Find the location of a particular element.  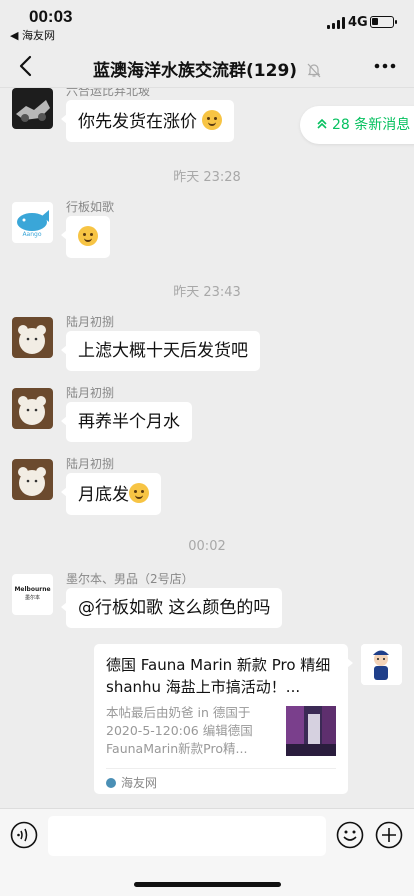

message-text: @行板如歌 这么颜色的吗 is located at coordinates (174, 608).